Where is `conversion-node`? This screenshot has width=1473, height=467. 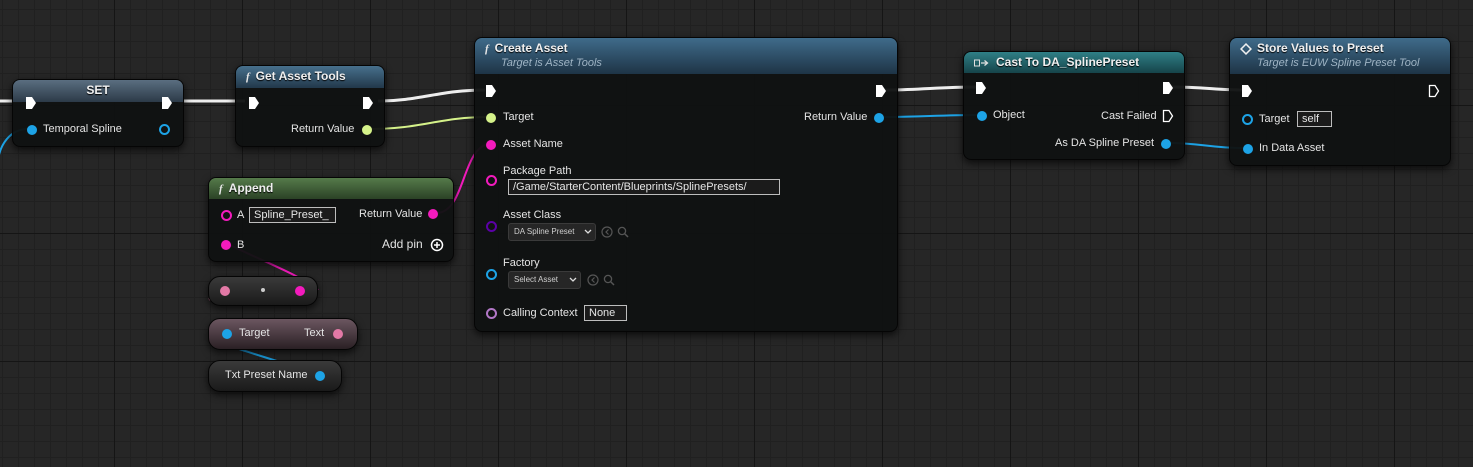
conversion-node is located at coordinates (263, 291).